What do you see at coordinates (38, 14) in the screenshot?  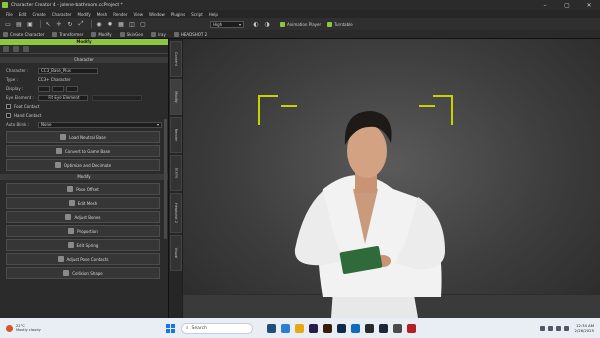 I see `menu-create: Create` at bounding box center [38, 14].